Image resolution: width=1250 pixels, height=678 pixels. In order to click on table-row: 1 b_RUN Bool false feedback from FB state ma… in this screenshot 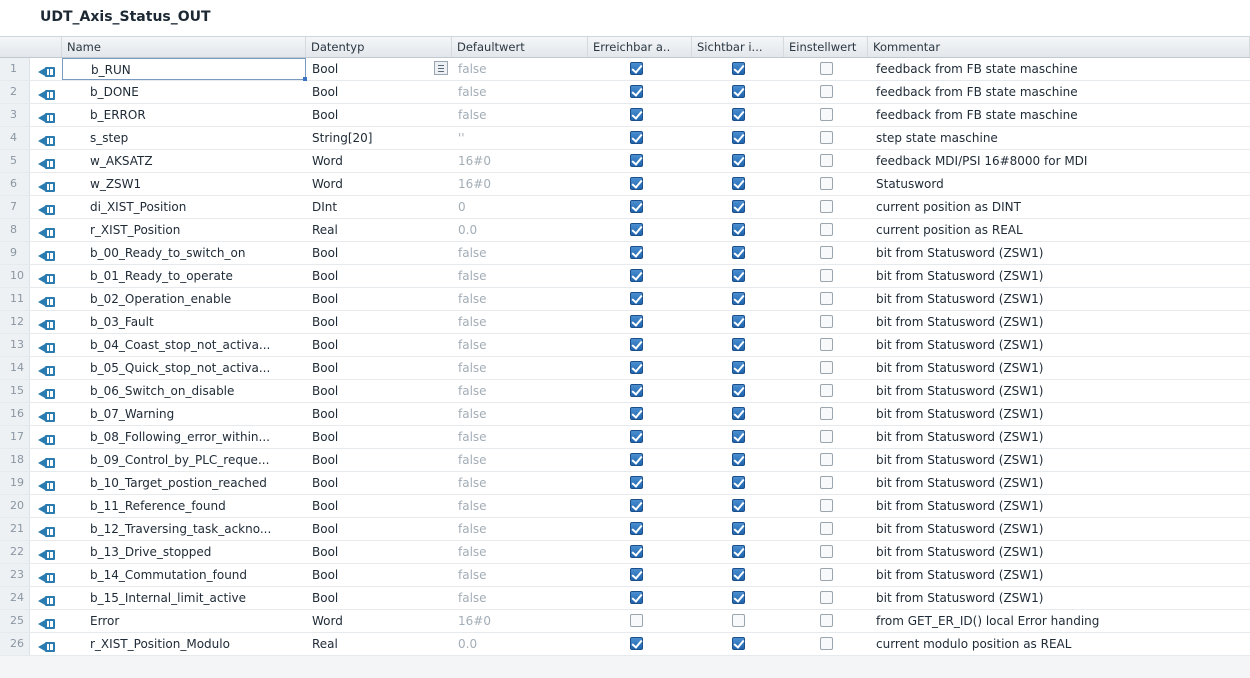, I will do `click(625, 69)`.